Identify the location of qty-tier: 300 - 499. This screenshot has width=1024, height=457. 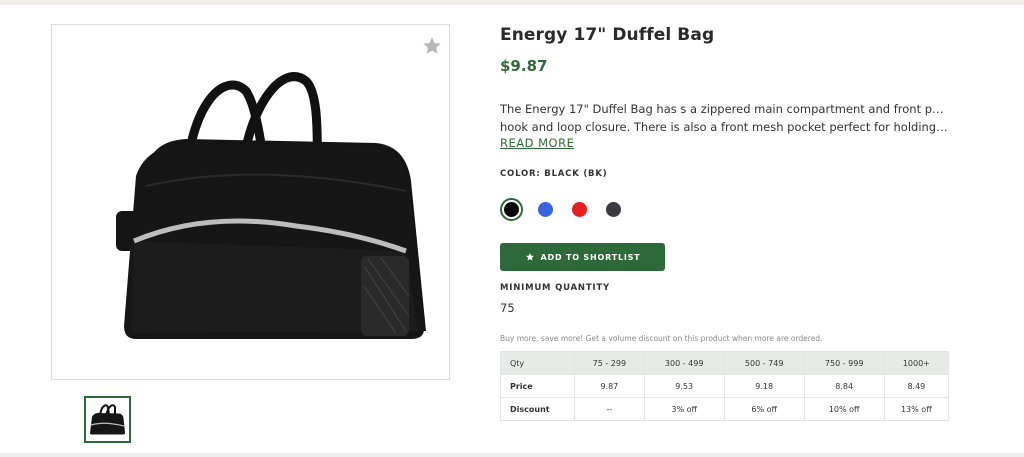
(684, 363).